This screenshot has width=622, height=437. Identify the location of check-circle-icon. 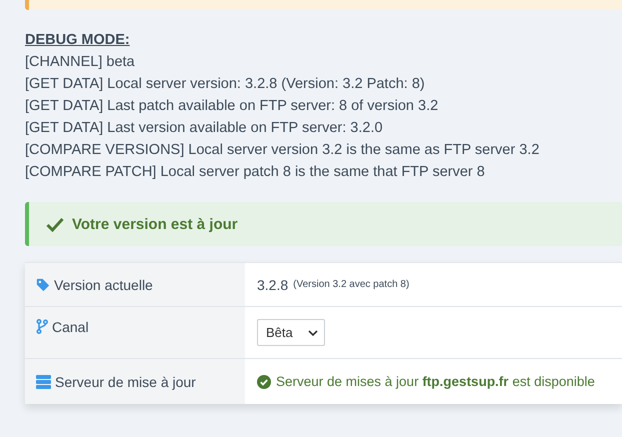
(264, 381).